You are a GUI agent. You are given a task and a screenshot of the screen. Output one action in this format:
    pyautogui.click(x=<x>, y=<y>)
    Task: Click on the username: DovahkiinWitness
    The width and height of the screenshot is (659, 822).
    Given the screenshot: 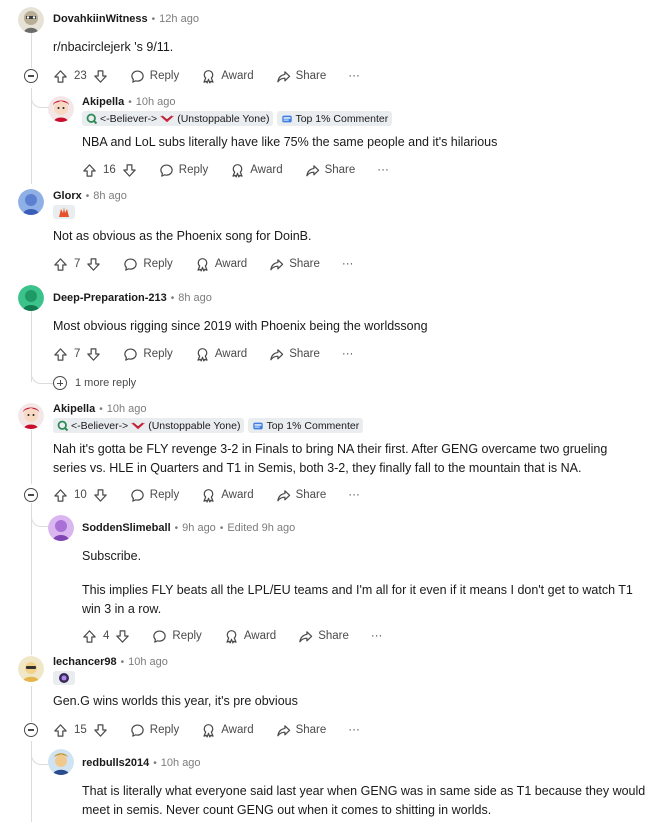 What is the action you would take?
    pyautogui.click(x=100, y=19)
    